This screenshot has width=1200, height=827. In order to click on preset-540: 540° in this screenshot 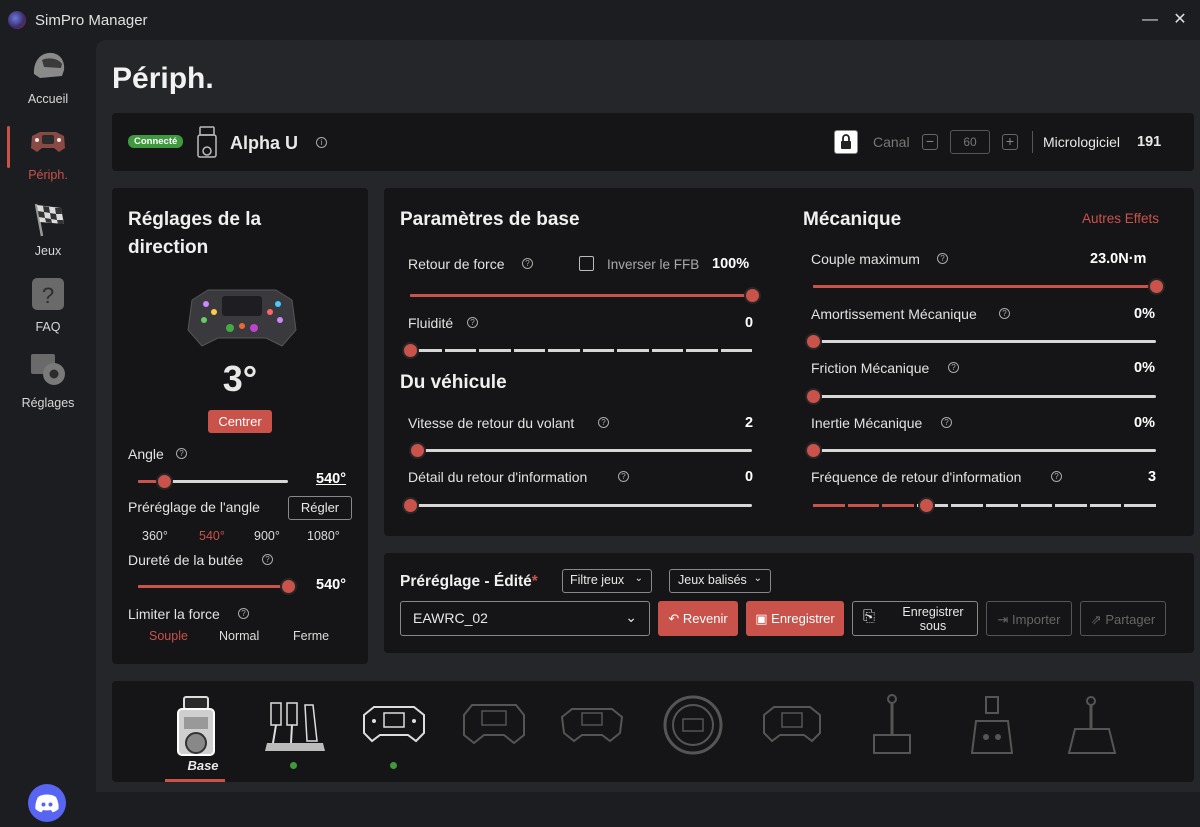, I will do `click(212, 536)`.